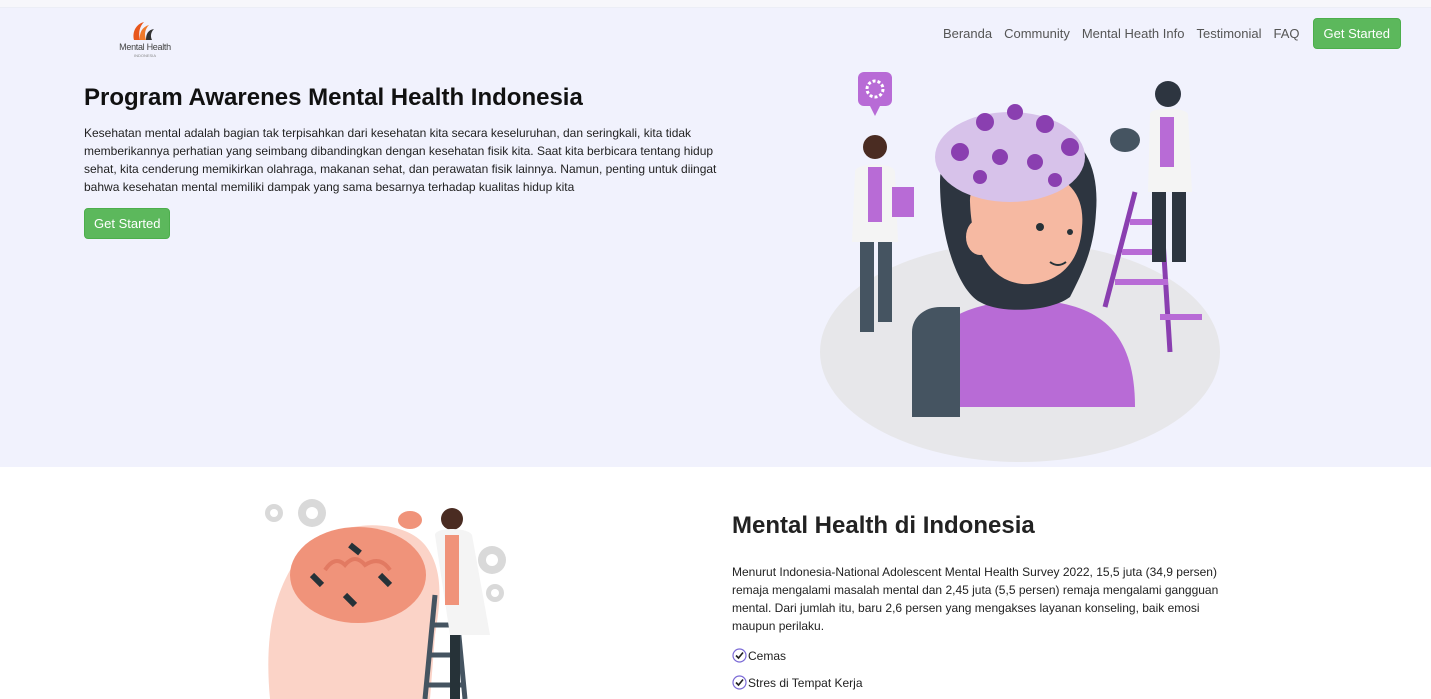  Describe the element at coordinates (144, 55) in the screenshot. I see `logo-subtext: INDONESIA` at that location.